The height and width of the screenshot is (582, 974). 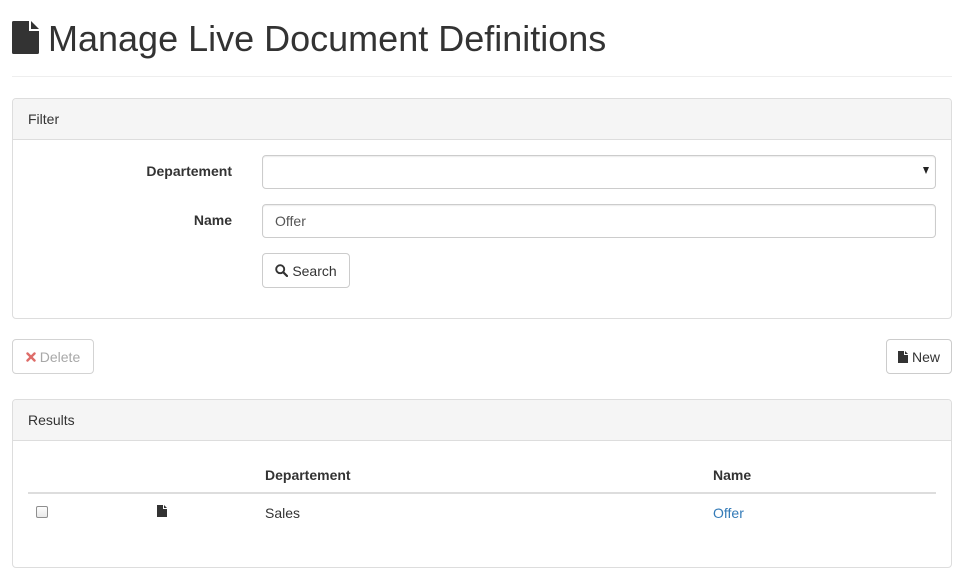 I want to click on table-header-divider, so click(x=482, y=493).